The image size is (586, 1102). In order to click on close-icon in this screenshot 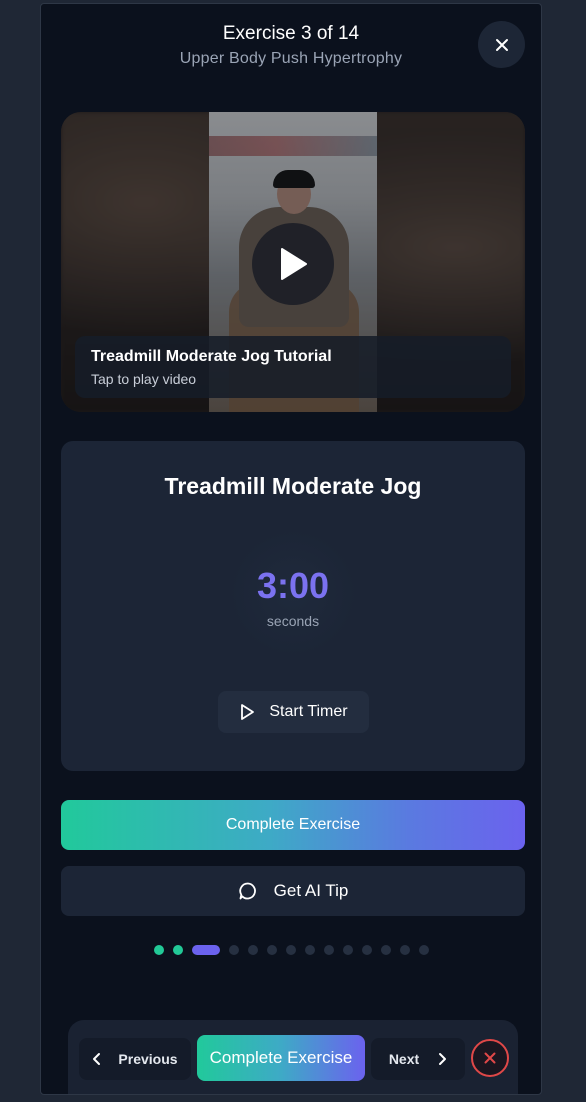, I will do `click(501, 44)`.